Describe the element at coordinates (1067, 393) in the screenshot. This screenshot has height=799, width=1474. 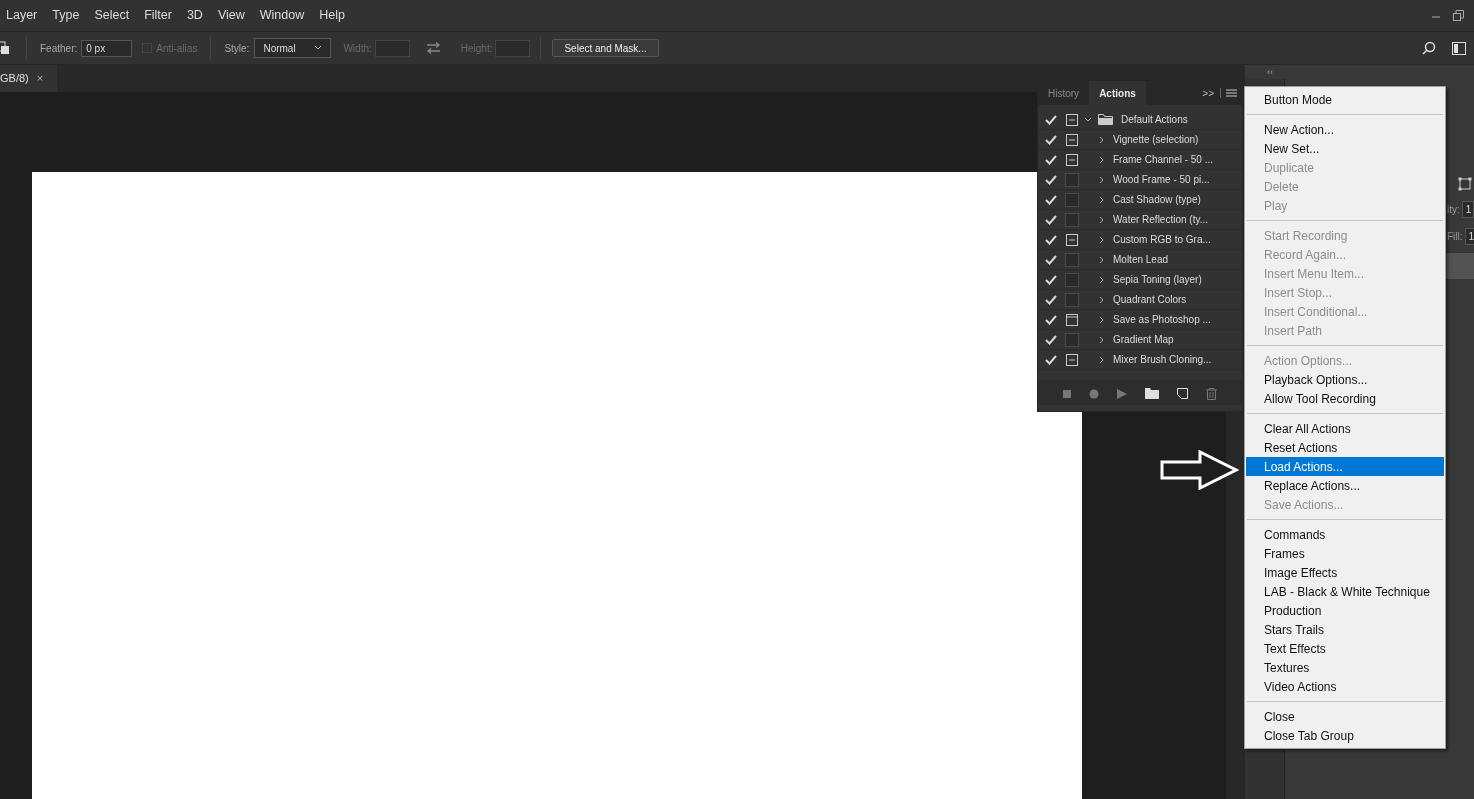
I see `stop-icon` at that location.